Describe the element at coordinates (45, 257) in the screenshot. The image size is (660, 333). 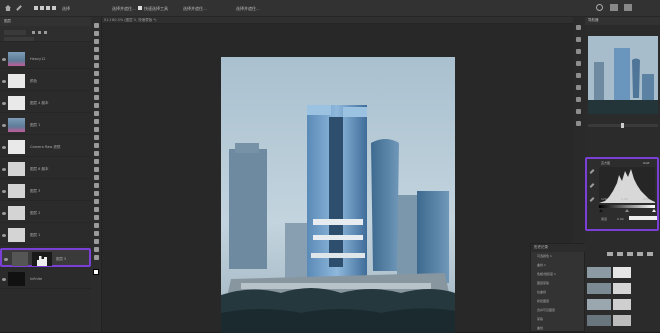
I see `layer-row: 图层 5` at that location.